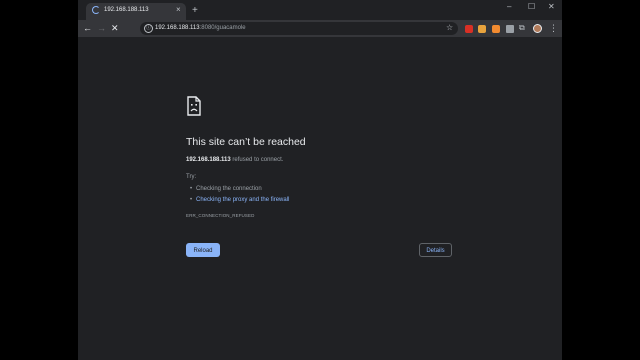  Describe the element at coordinates (469, 29) in the screenshot. I see `red-extension-icon` at that location.